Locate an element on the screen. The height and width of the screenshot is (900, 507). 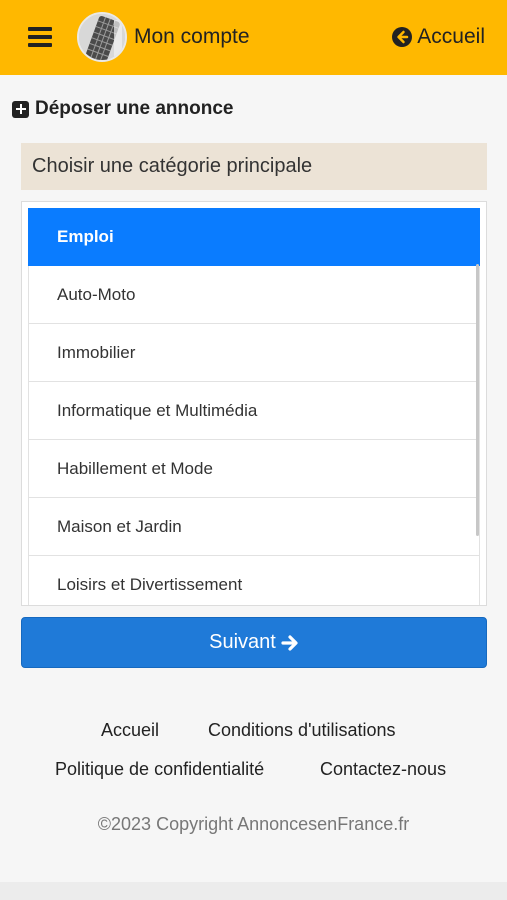
arrow-left-circle-icon is located at coordinates (402, 37).